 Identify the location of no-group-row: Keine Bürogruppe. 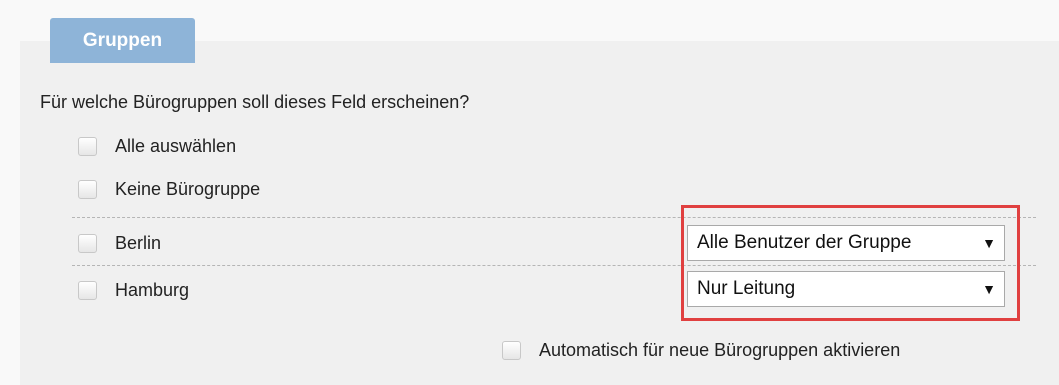
(169, 189).